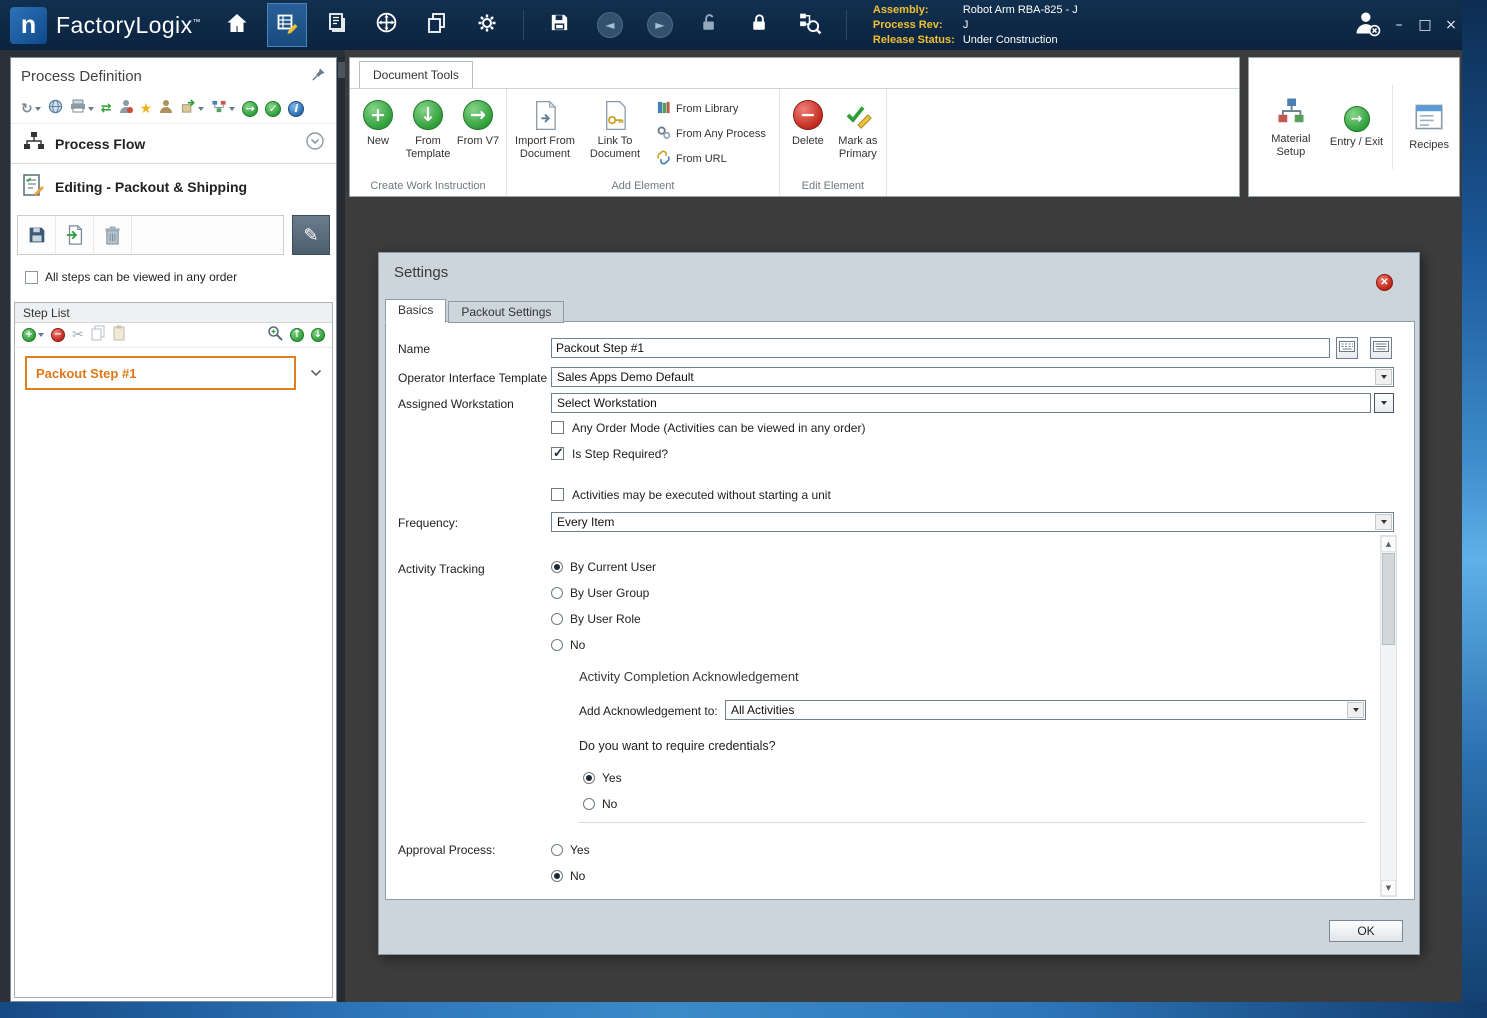 The height and width of the screenshot is (1018, 1487). Describe the element at coordinates (1384, 403) in the screenshot. I see `workstation-dropdown-button` at that location.